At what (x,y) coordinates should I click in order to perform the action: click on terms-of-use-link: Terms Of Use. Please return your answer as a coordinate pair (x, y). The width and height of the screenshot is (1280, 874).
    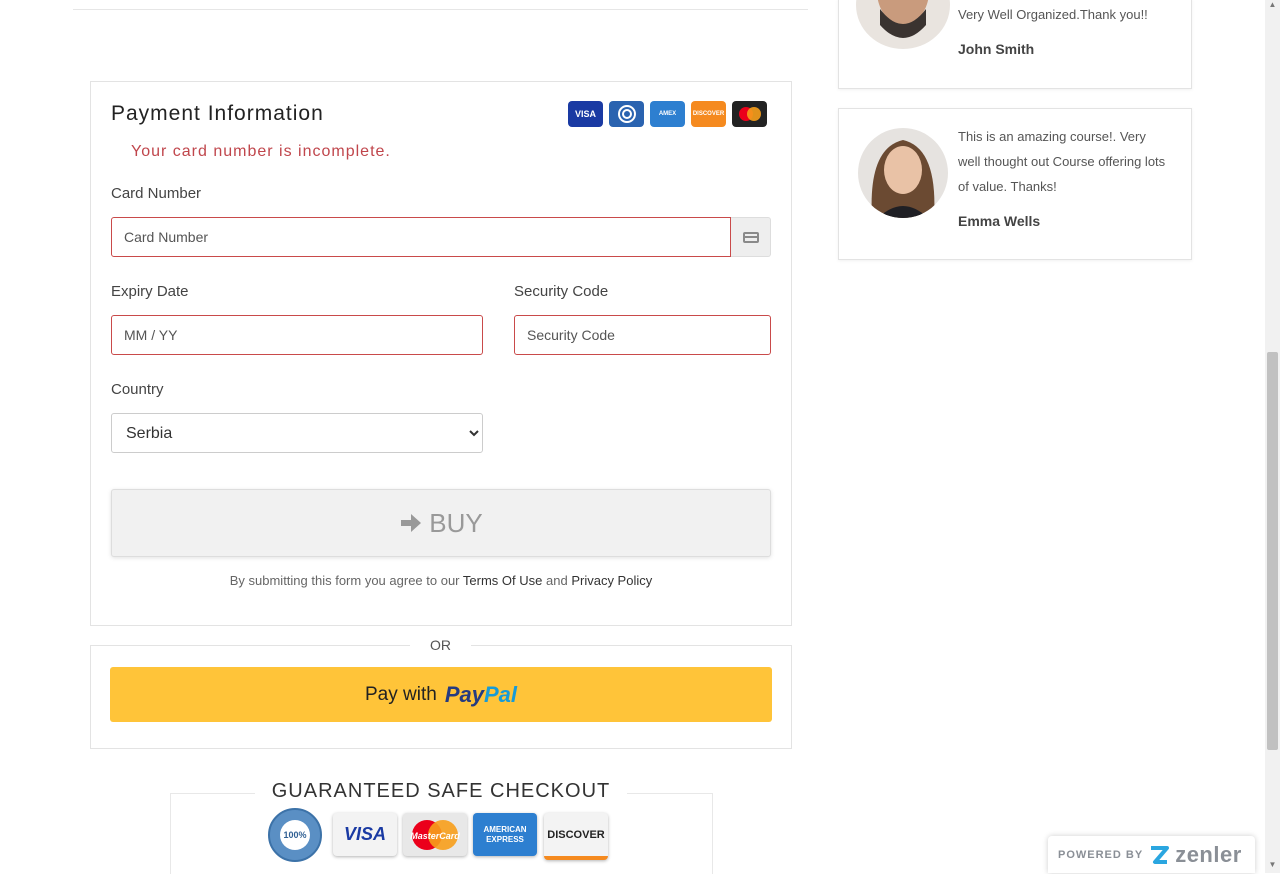
    Looking at the image, I should click on (502, 580).